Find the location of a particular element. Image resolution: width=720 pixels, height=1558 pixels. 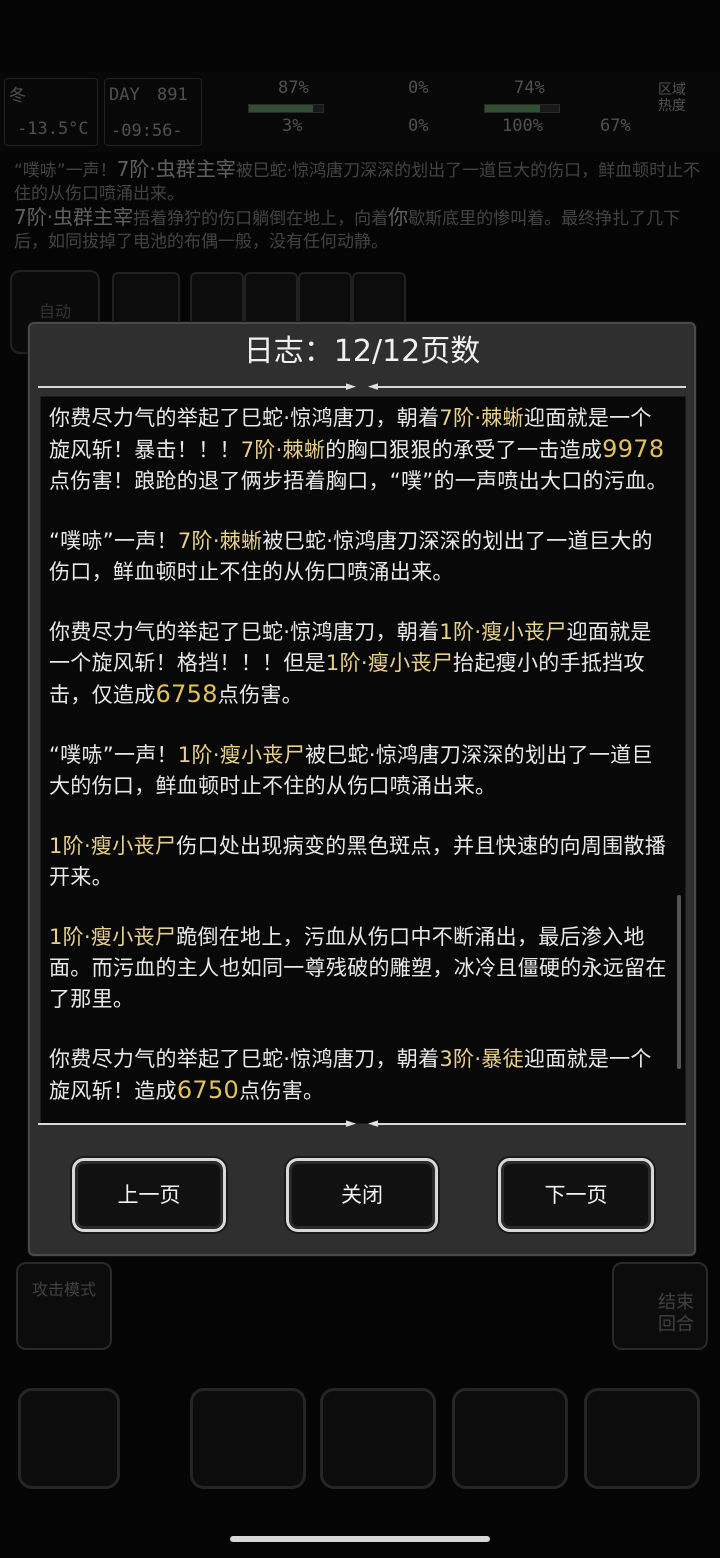

log-button is located at coordinates (510, 1438).